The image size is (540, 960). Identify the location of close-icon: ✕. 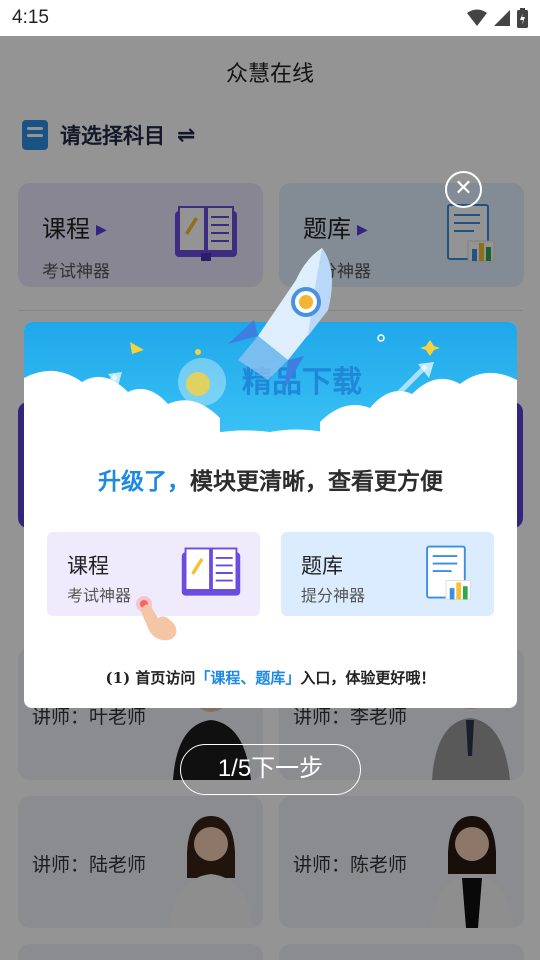
(463, 188).